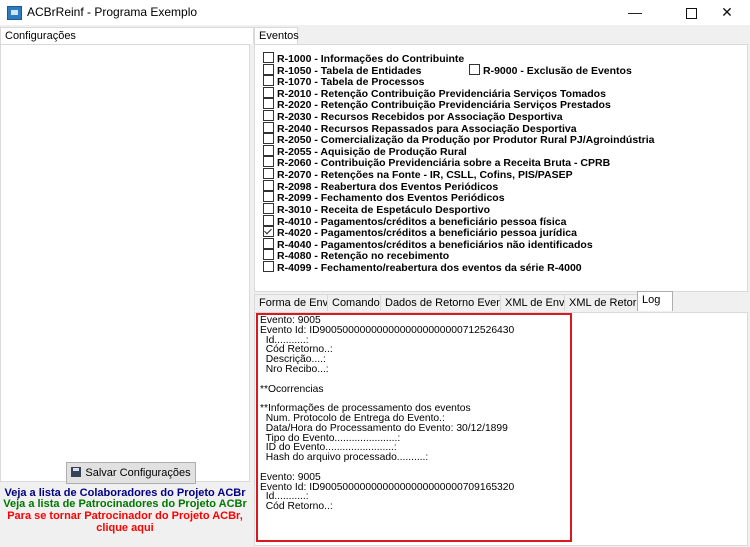 The width and height of the screenshot is (750, 547). I want to click on save-config-button: Salvar Configurações, so click(131, 473).